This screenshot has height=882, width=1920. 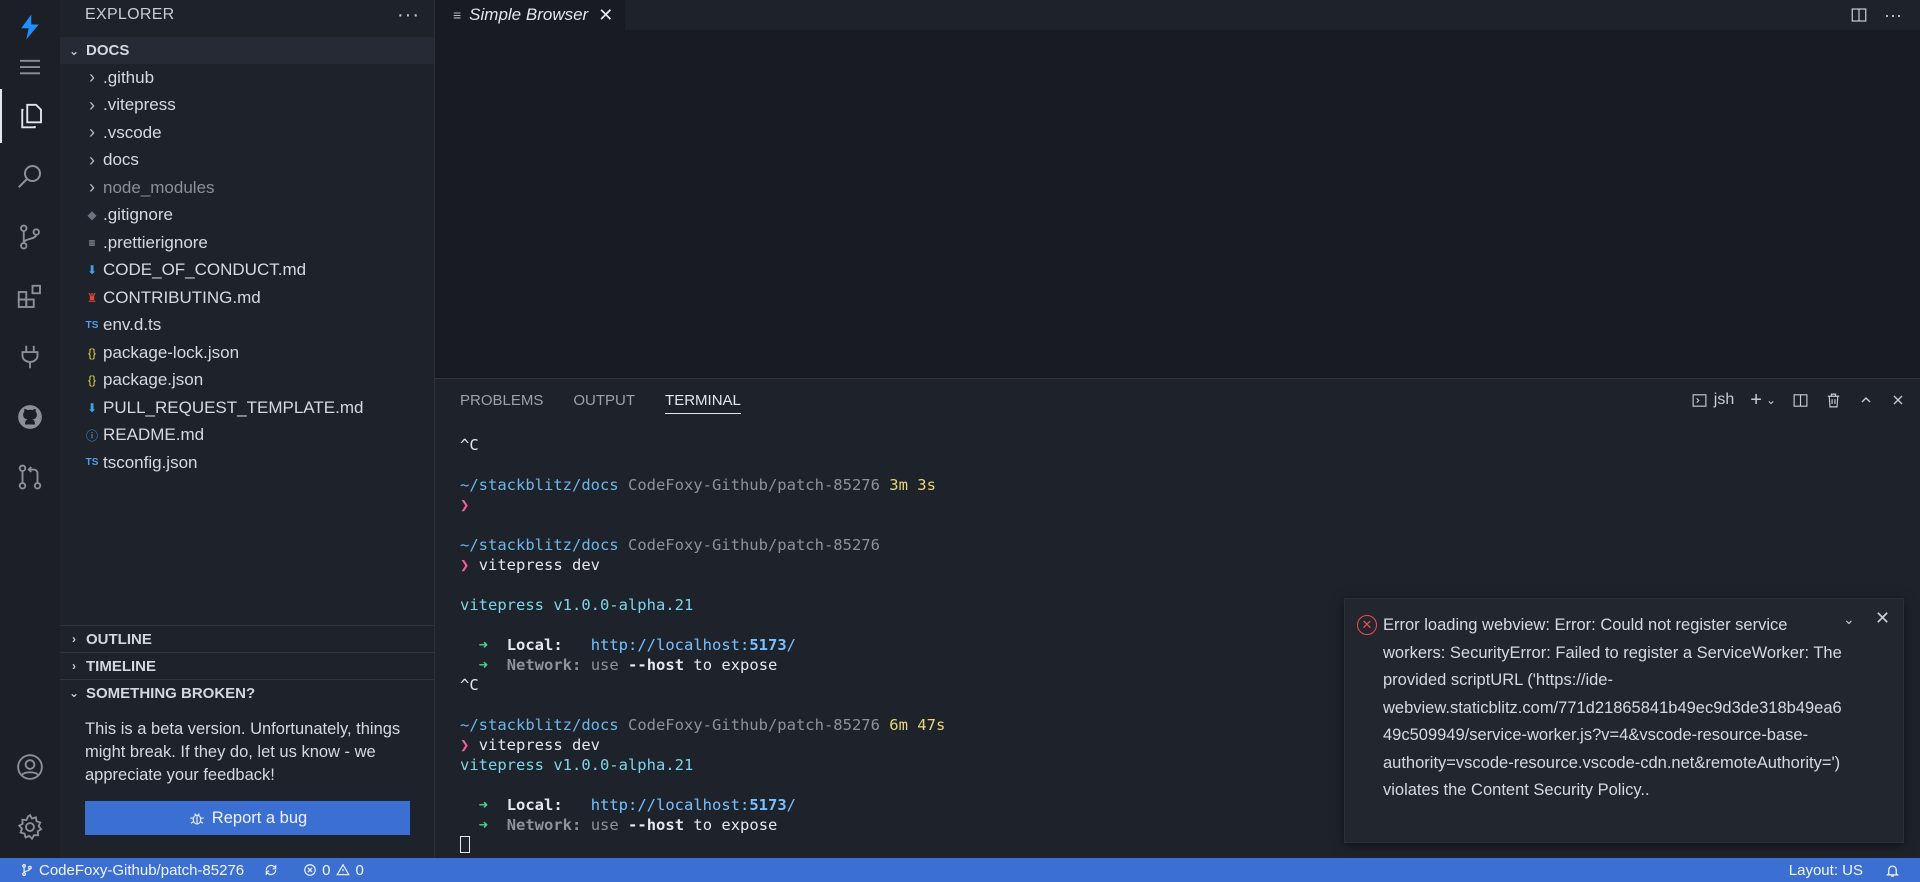 I want to click on terminal-shell-selector: jsh, so click(x=1712, y=400).